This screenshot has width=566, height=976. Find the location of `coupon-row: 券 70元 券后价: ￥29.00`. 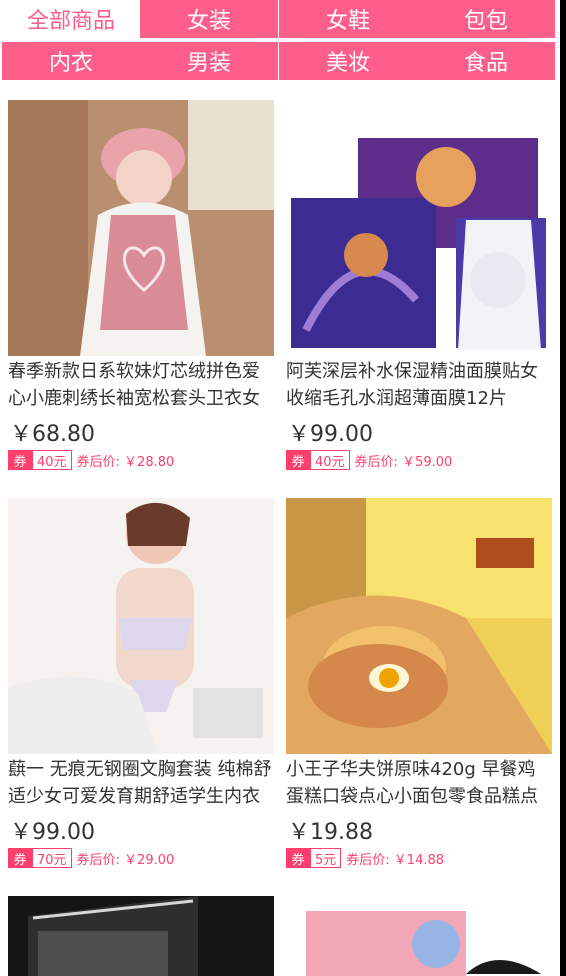

coupon-row: 券 70元 券后价: ￥29.00 is located at coordinates (91, 858).